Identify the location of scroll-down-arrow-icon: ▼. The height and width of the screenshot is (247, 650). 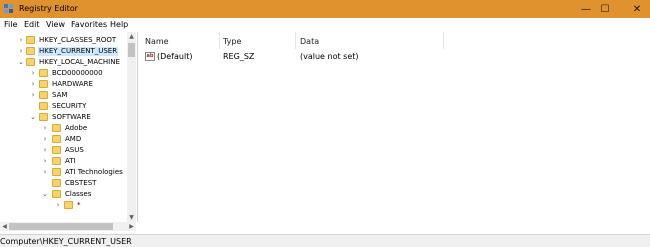
(131, 217).